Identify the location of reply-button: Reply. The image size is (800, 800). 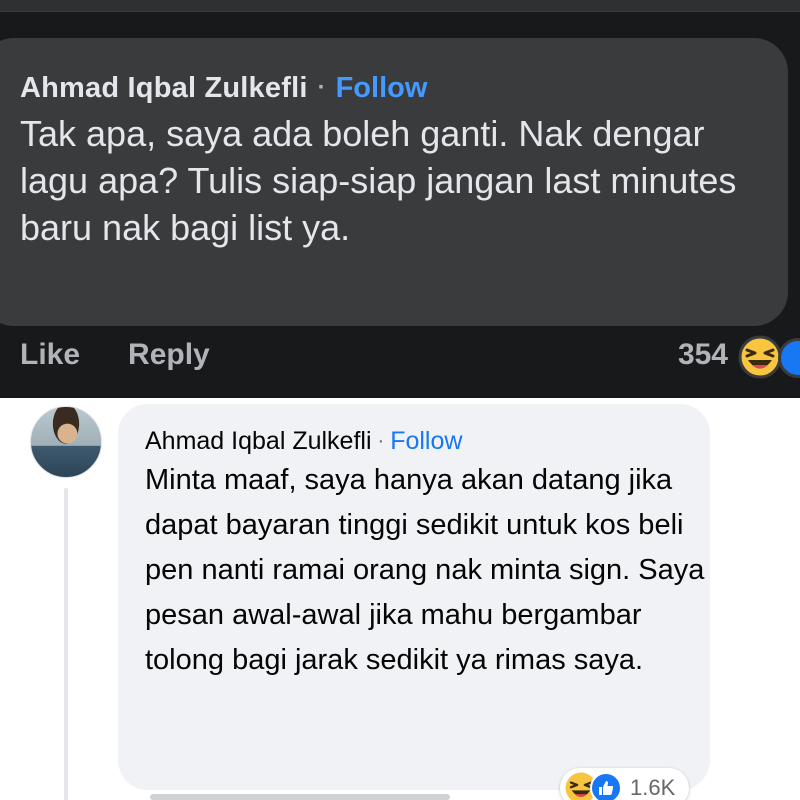
(169, 355).